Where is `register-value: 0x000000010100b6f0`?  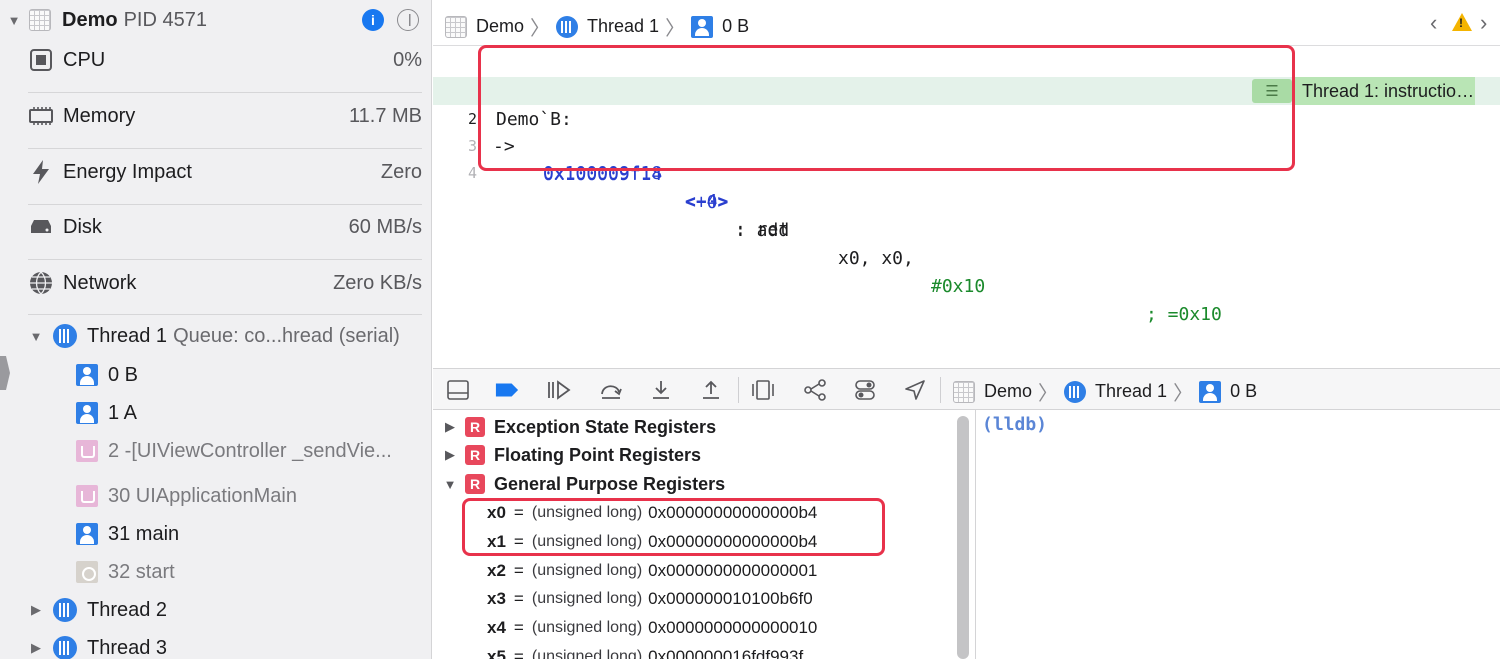
register-value: 0x000000010100b6f0 is located at coordinates (730, 598).